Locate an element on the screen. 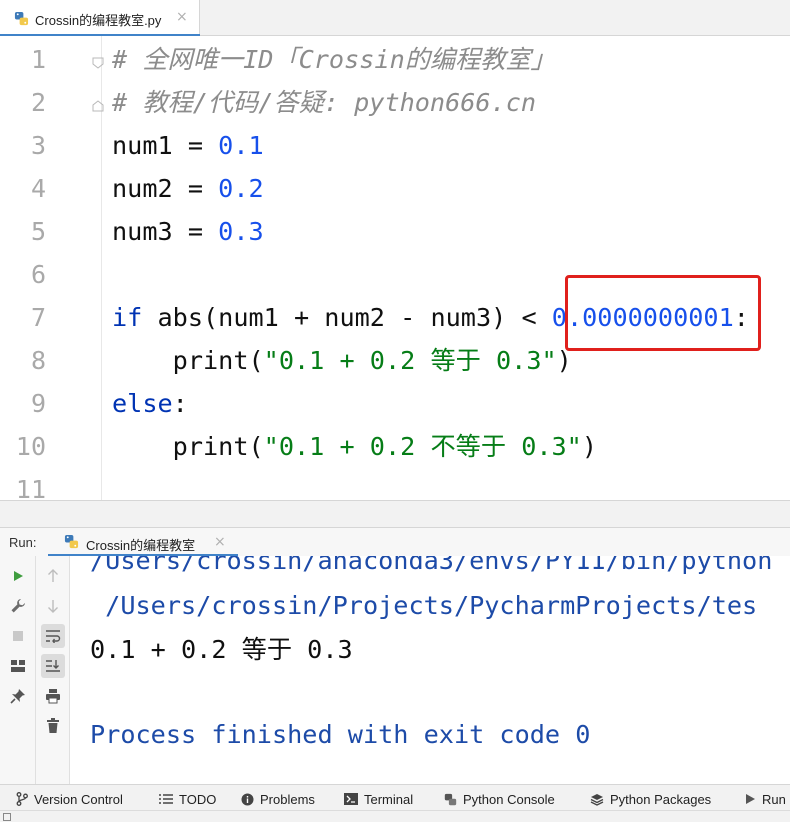 This screenshot has height=822, width=790. trash-icon is located at coordinates (53, 726).